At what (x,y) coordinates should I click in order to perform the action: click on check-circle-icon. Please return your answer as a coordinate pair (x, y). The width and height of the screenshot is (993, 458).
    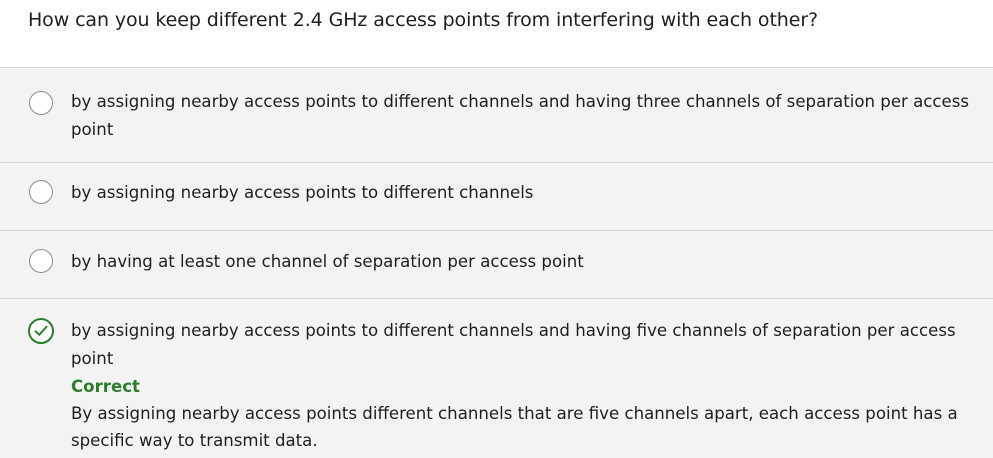
    Looking at the image, I should click on (41, 331).